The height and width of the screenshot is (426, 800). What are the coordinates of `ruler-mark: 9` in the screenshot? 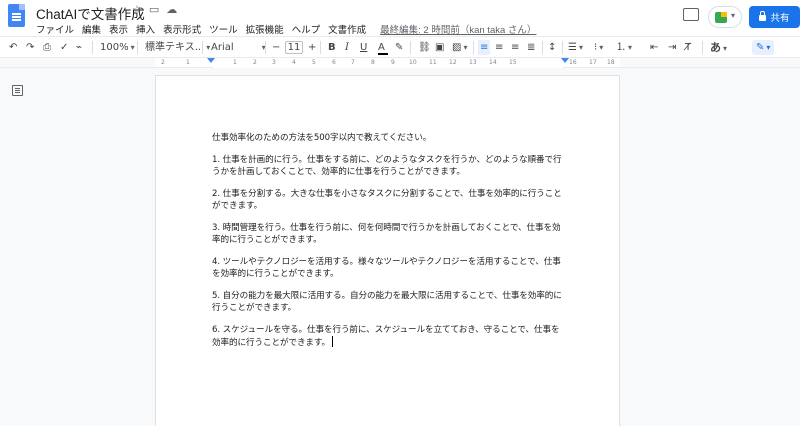 It's located at (393, 62).